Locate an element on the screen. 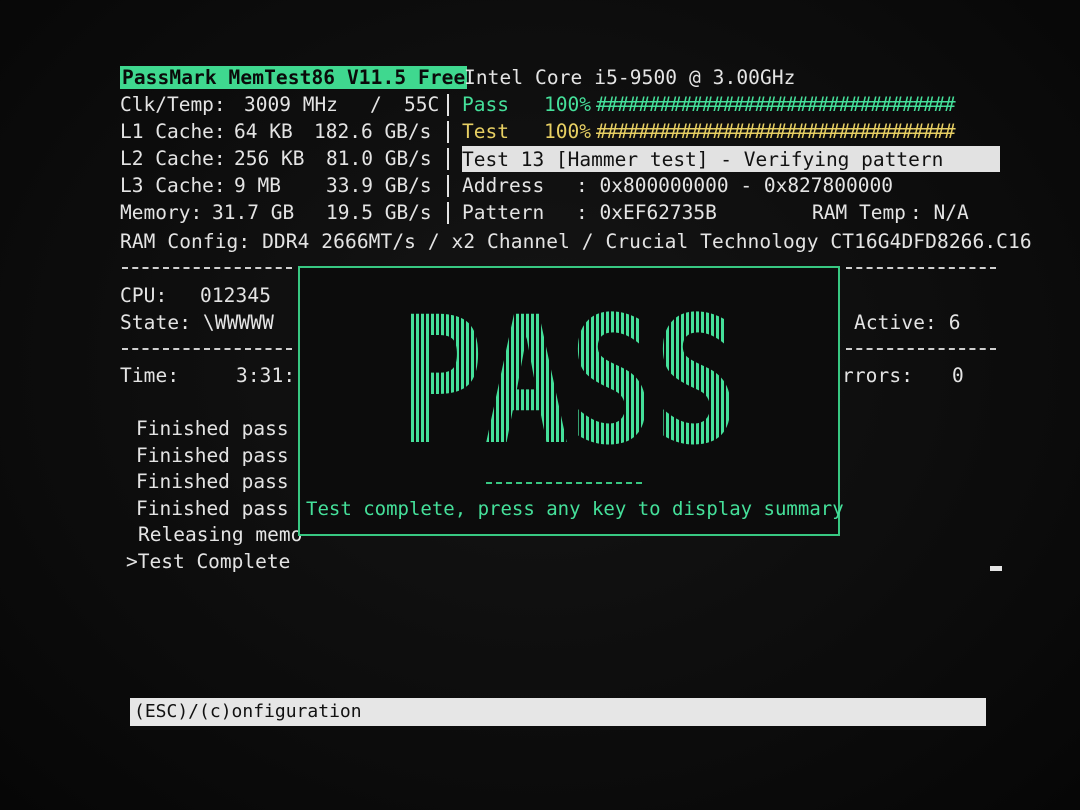 Image resolution: width=1080 pixels, height=810 pixels. active-row: Active: 6 is located at coordinates (907, 322).